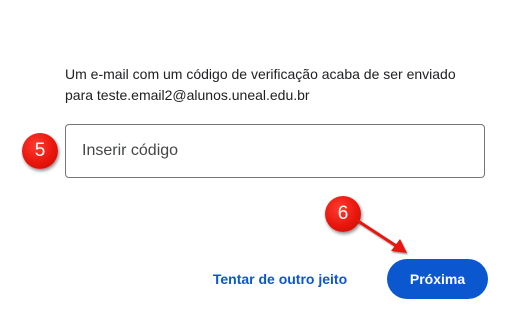 The image size is (517, 317). I want to click on annotation-arrow-icon, so click(381, 236).